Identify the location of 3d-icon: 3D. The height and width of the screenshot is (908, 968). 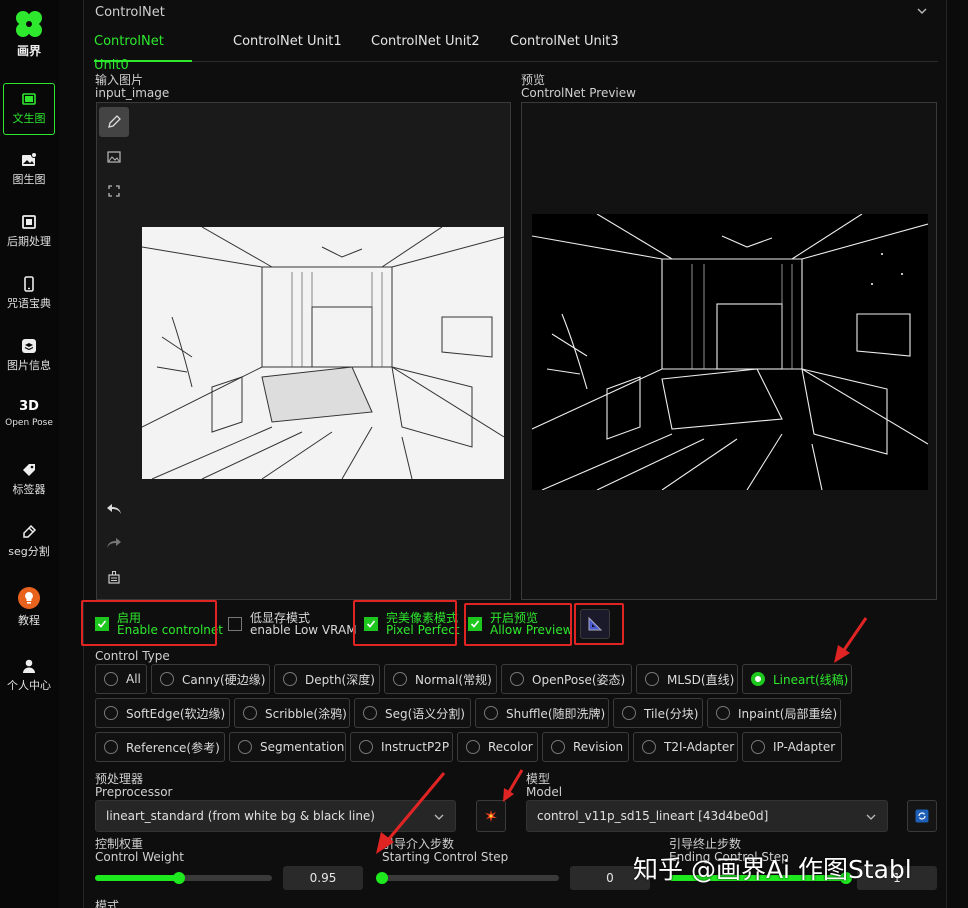
(29, 406).